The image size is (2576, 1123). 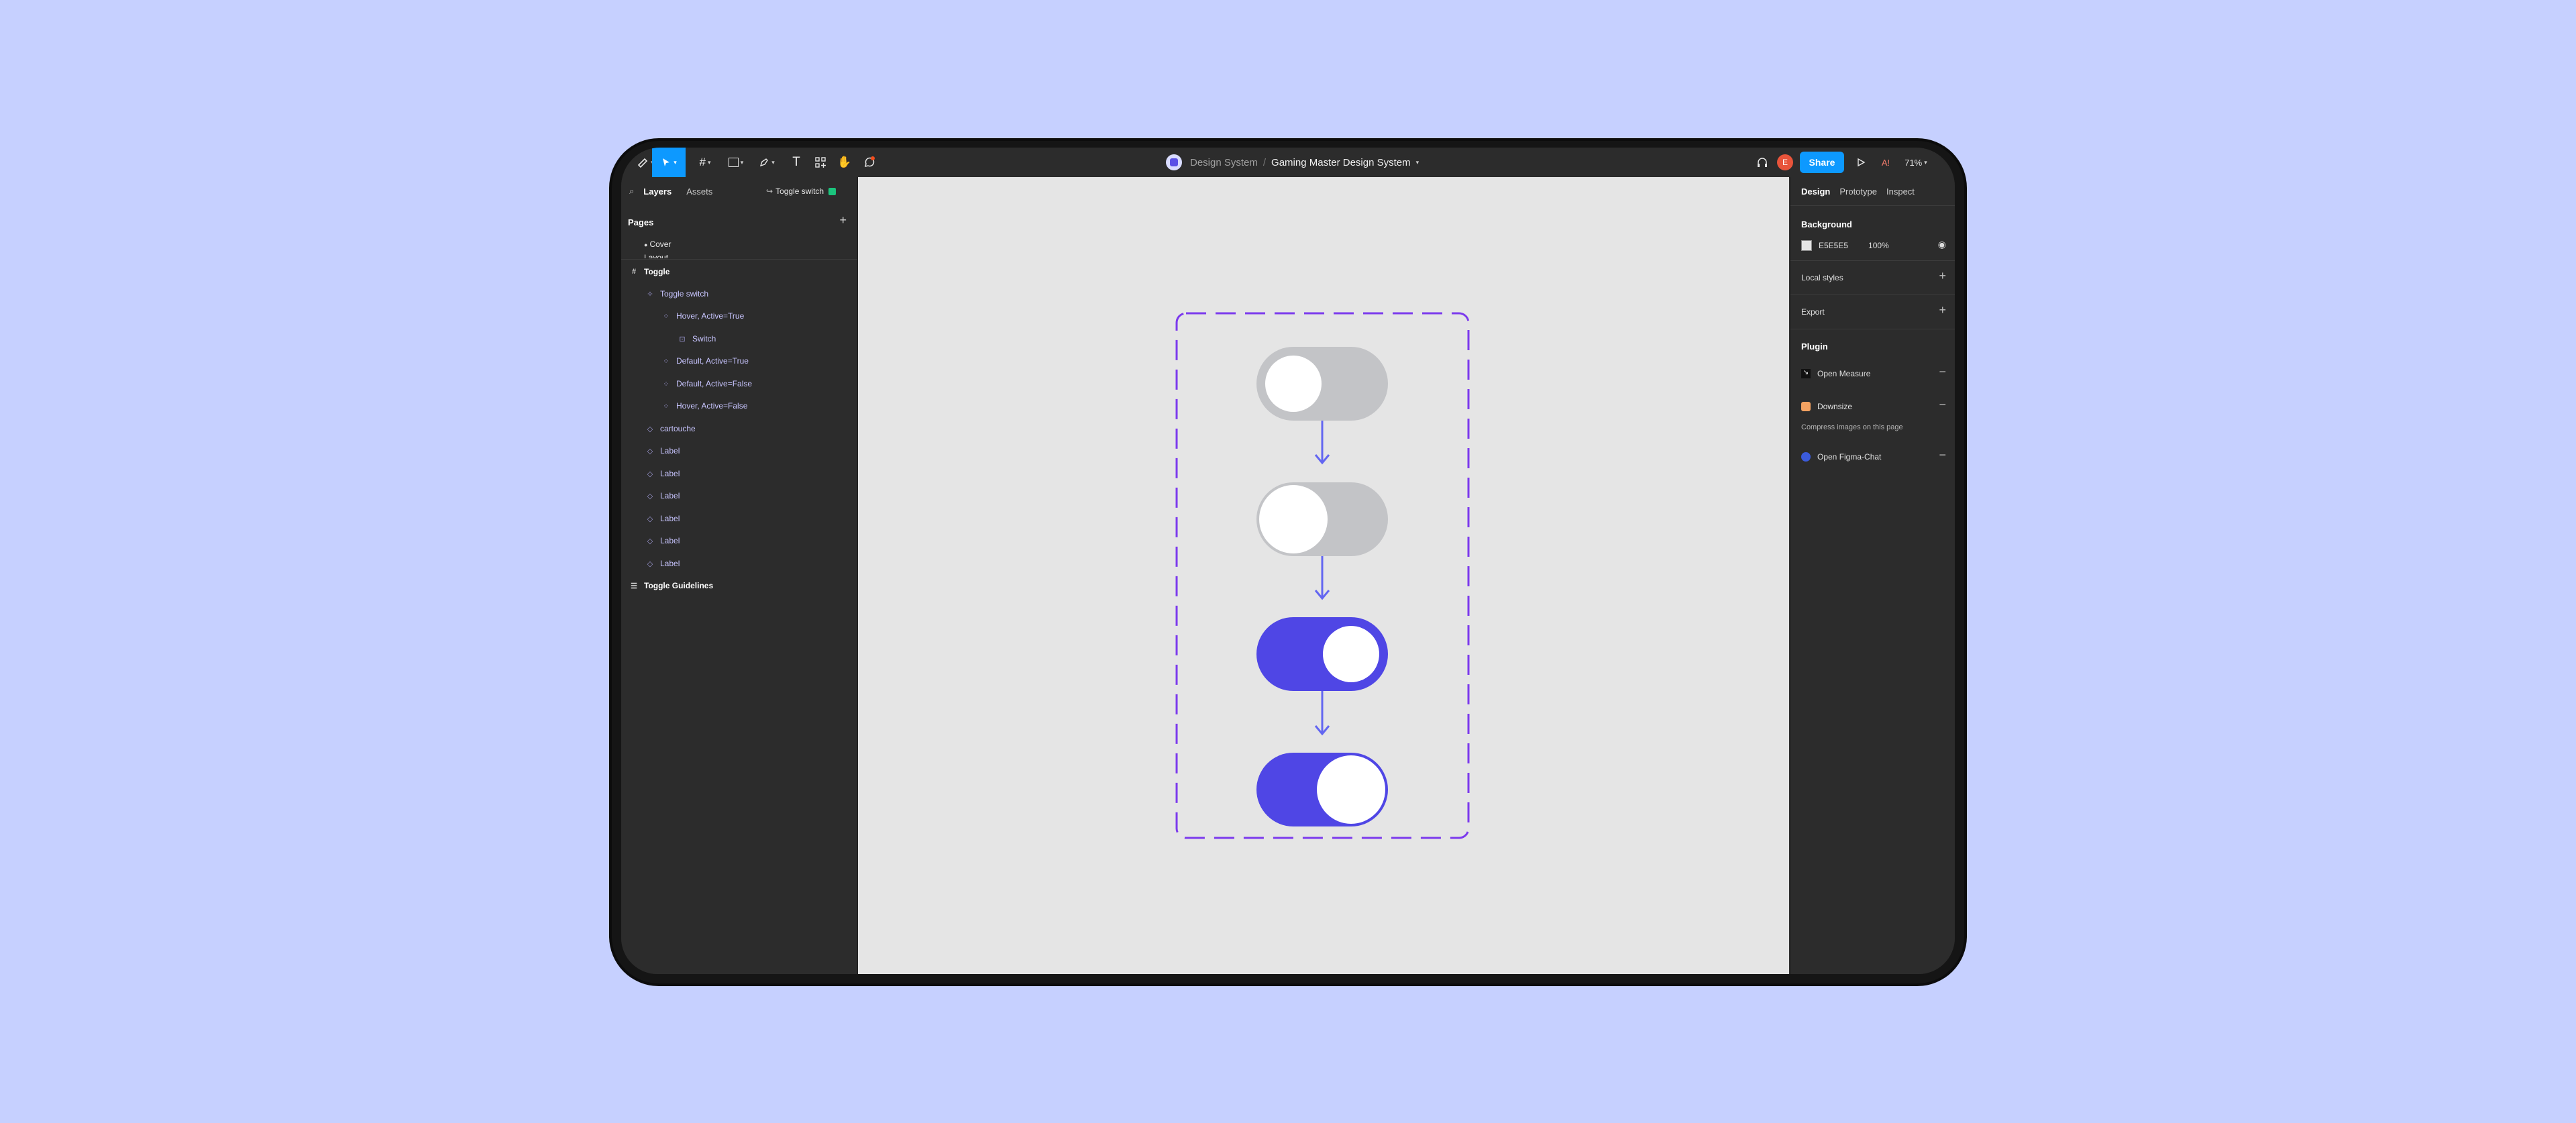 I want to click on layer-instance: ◇ cartouche, so click(x=670, y=428).